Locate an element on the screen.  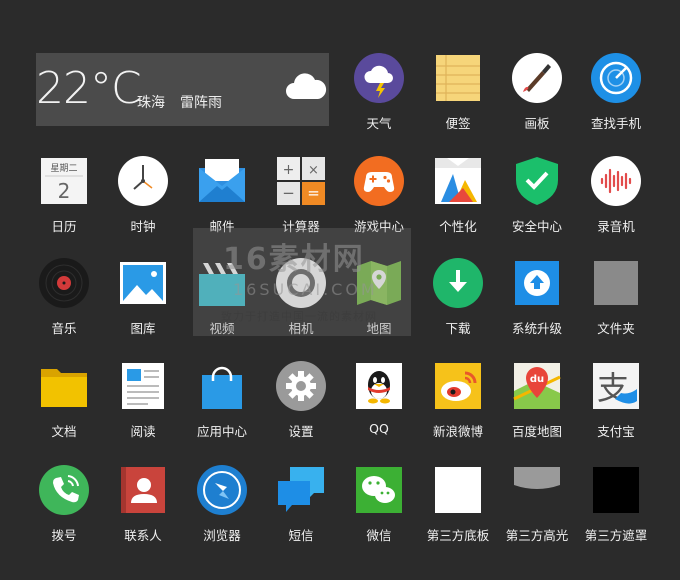
reading-icon is located at coordinates (143, 386).